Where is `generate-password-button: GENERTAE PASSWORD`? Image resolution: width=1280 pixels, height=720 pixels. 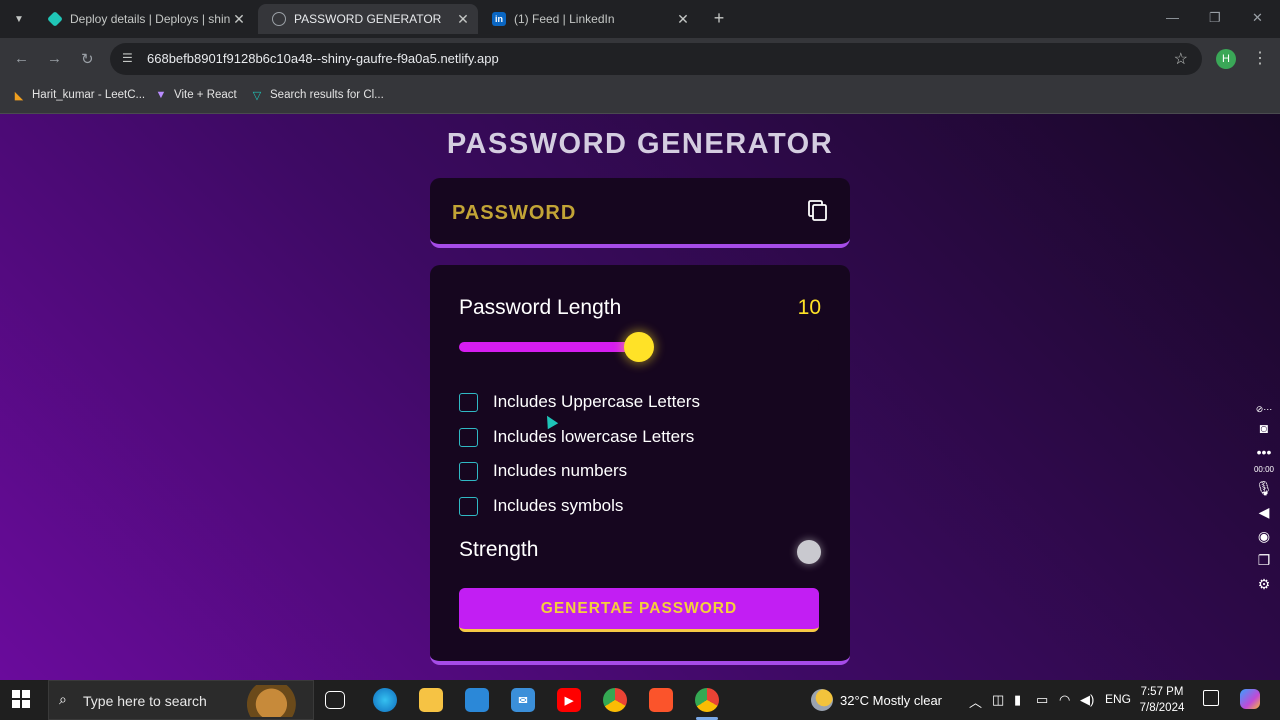 generate-password-button: GENERTAE PASSWORD is located at coordinates (639, 610).